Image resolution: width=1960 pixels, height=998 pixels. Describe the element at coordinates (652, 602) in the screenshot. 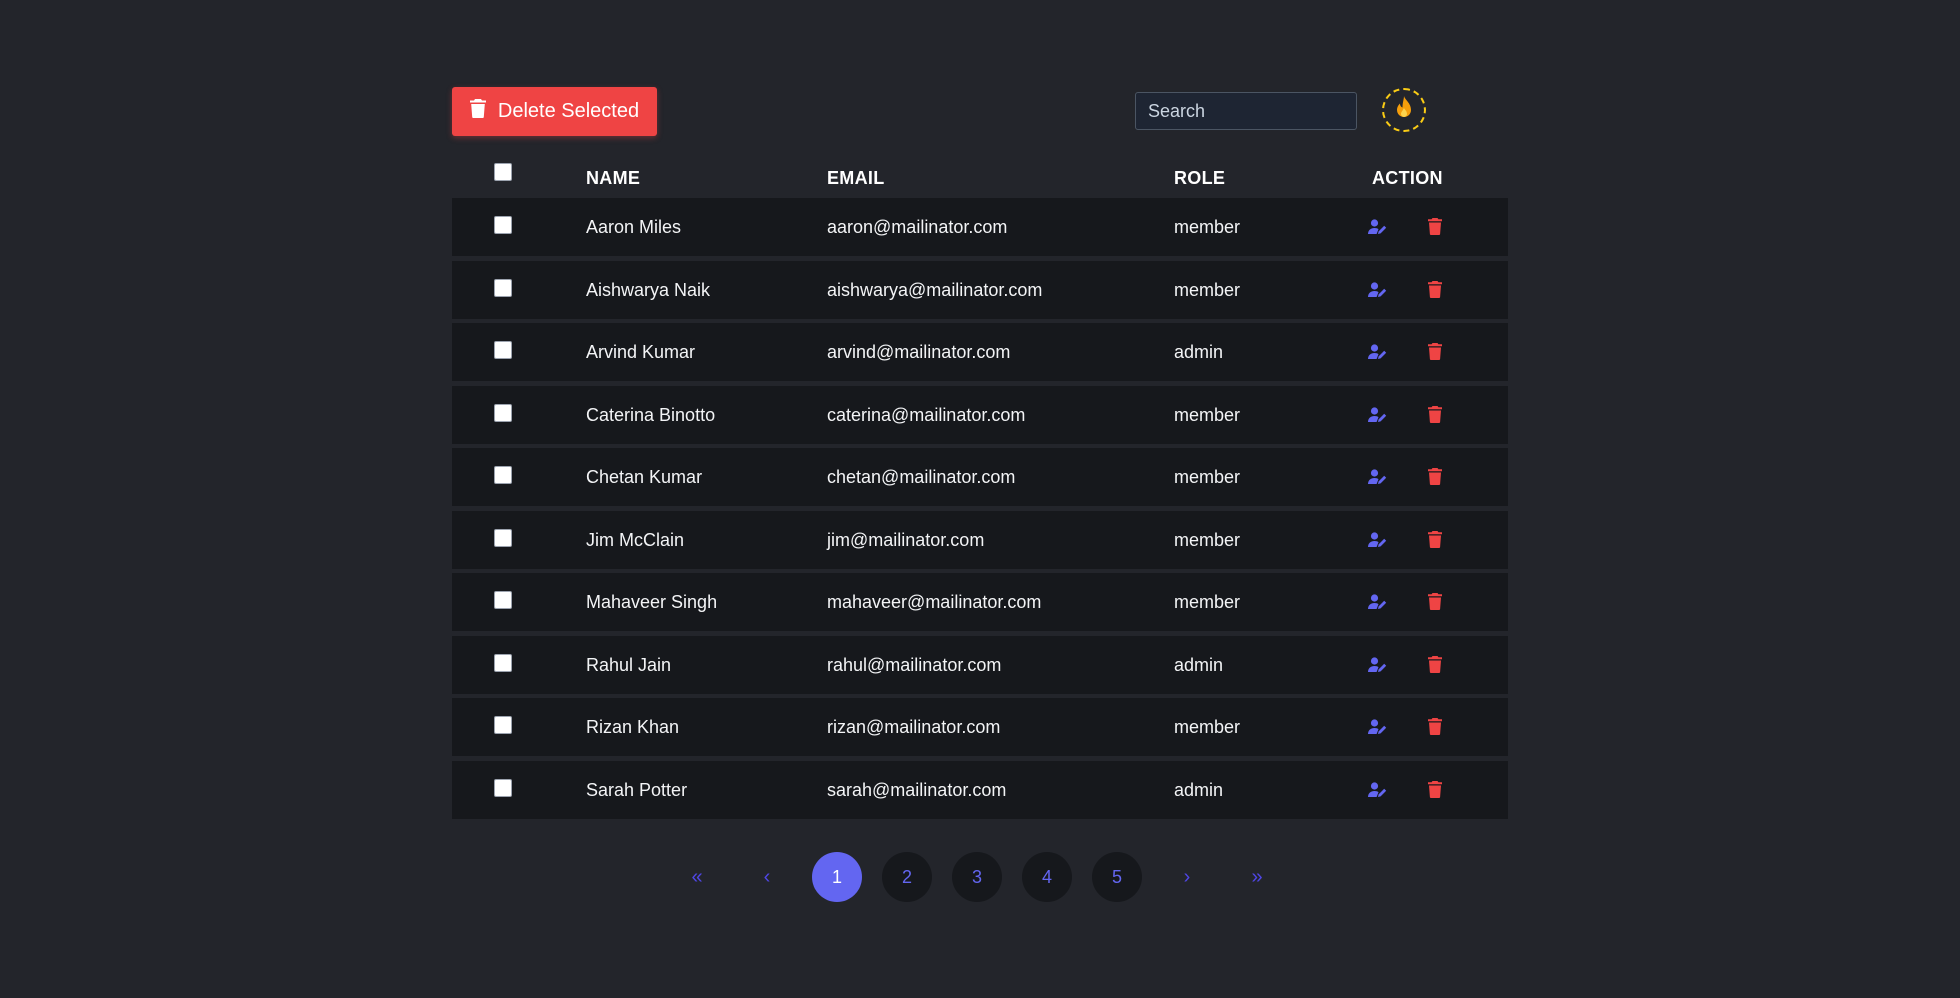

I see `user-name: Mahaveer Singh` at that location.